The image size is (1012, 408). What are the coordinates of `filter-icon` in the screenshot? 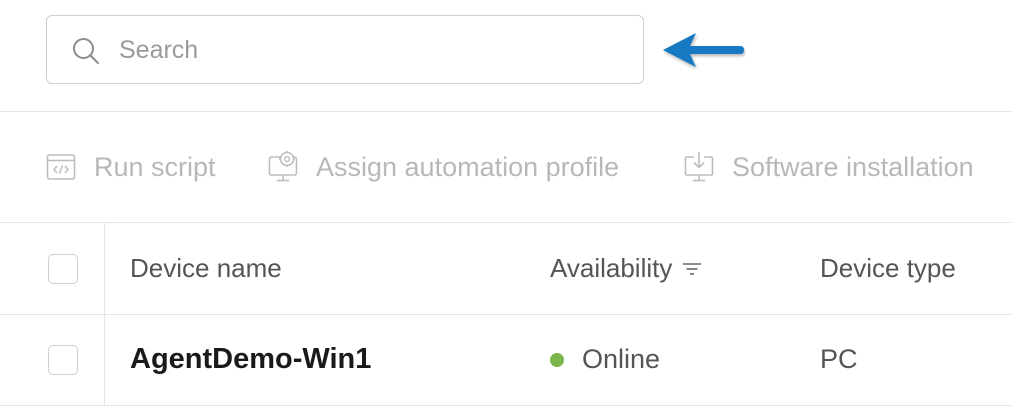 It's located at (692, 269).